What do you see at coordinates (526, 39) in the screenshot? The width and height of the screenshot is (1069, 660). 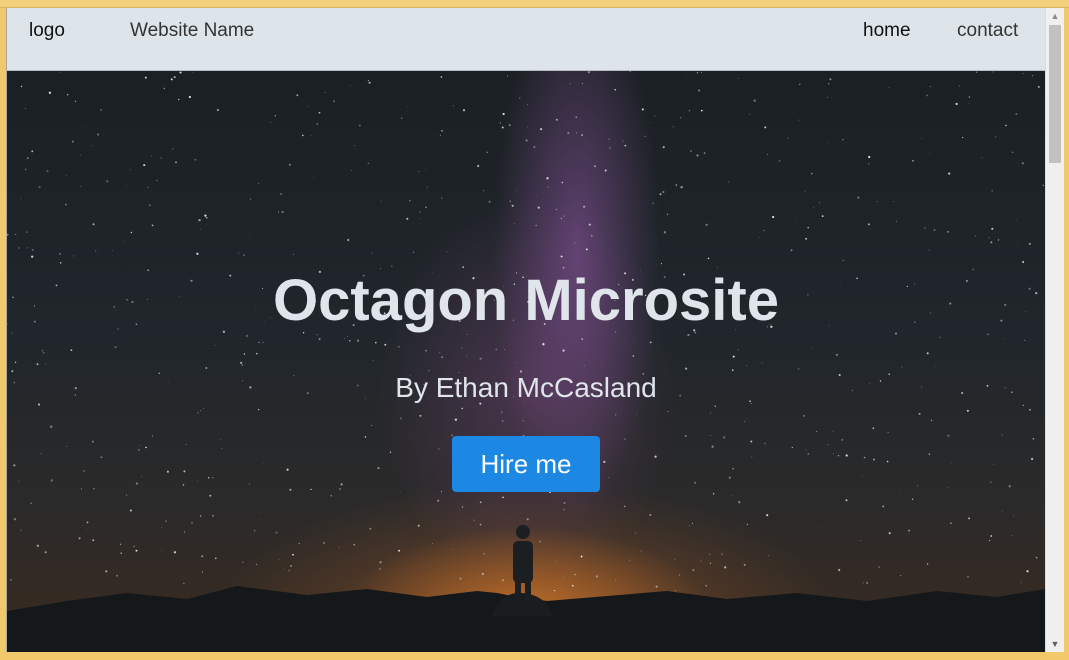 I see `navbar: logo Website Name home contact` at bounding box center [526, 39].